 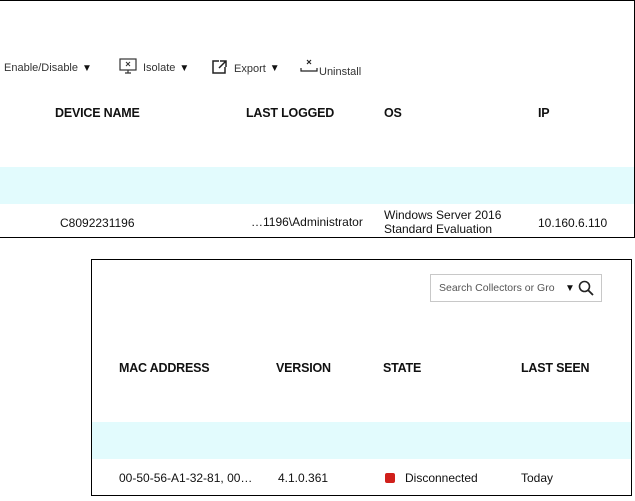 I want to click on column-header-mac-address: MAC ADDRESS, so click(x=164, y=368).